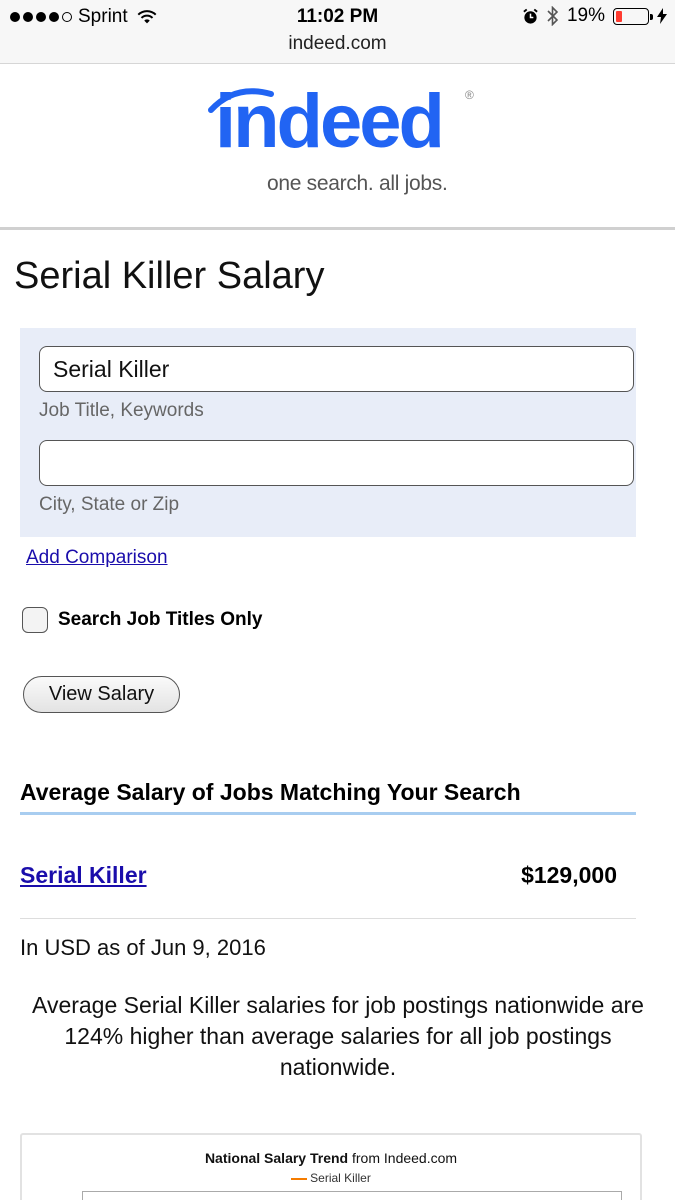 The image size is (675, 1200). I want to click on chart-legend: Serial Killer, so click(331, 1178).